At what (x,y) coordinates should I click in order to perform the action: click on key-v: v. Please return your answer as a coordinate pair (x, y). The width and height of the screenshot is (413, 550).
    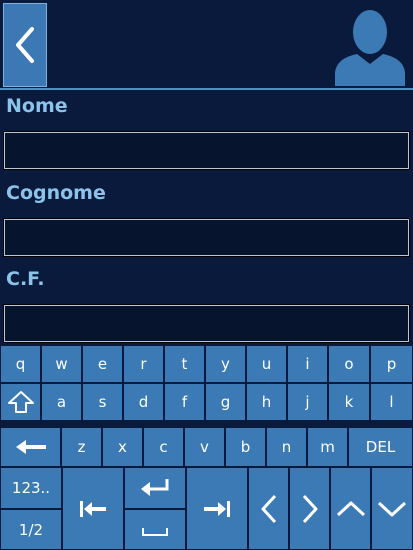
    Looking at the image, I should click on (204, 447).